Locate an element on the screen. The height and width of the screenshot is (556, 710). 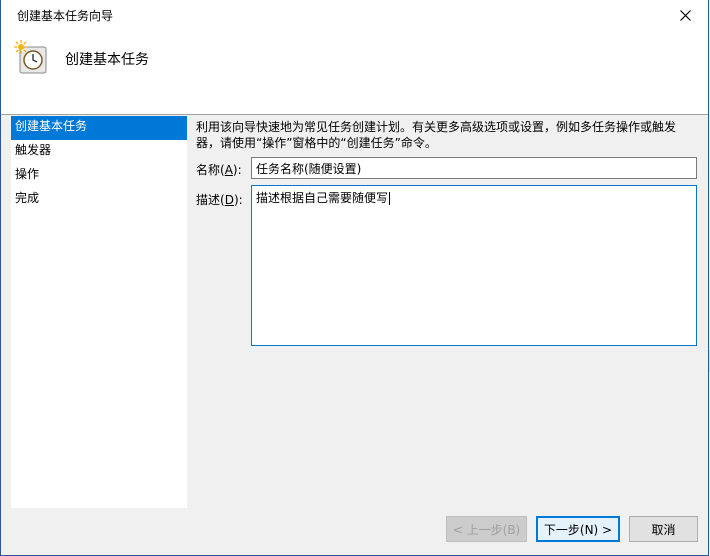
name-label: 名称(A): is located at coordinates (219, 170).